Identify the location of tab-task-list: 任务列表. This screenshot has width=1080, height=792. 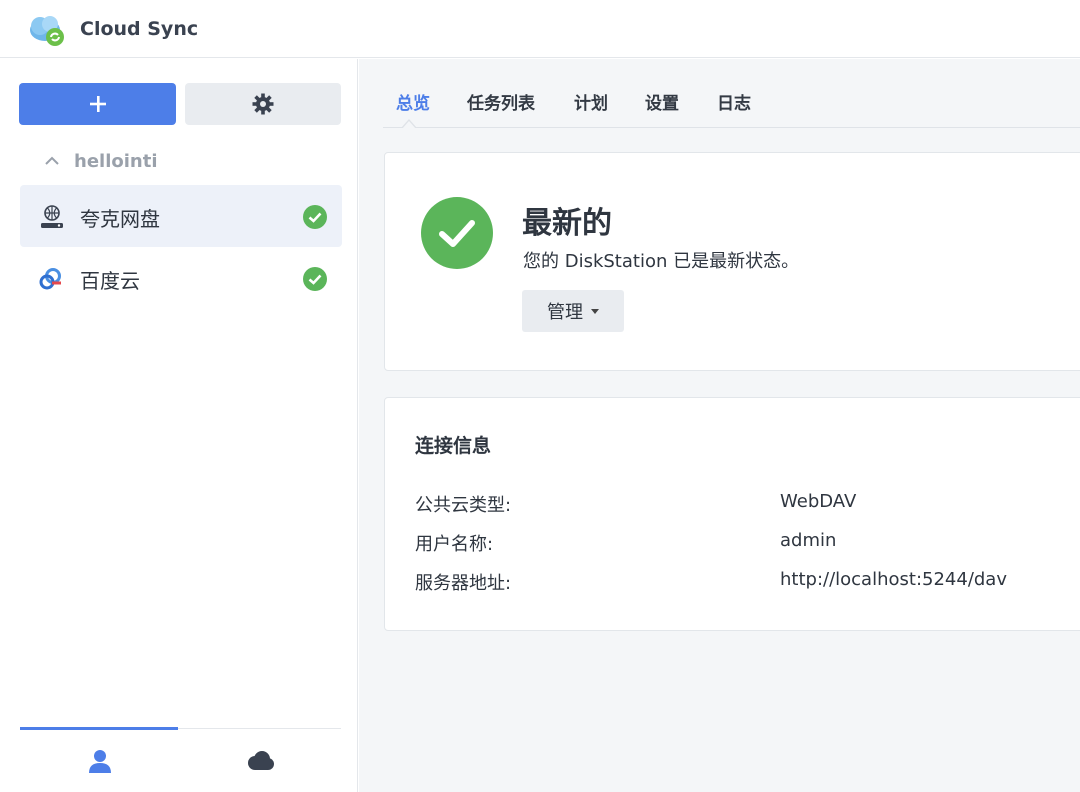
(501, 101).